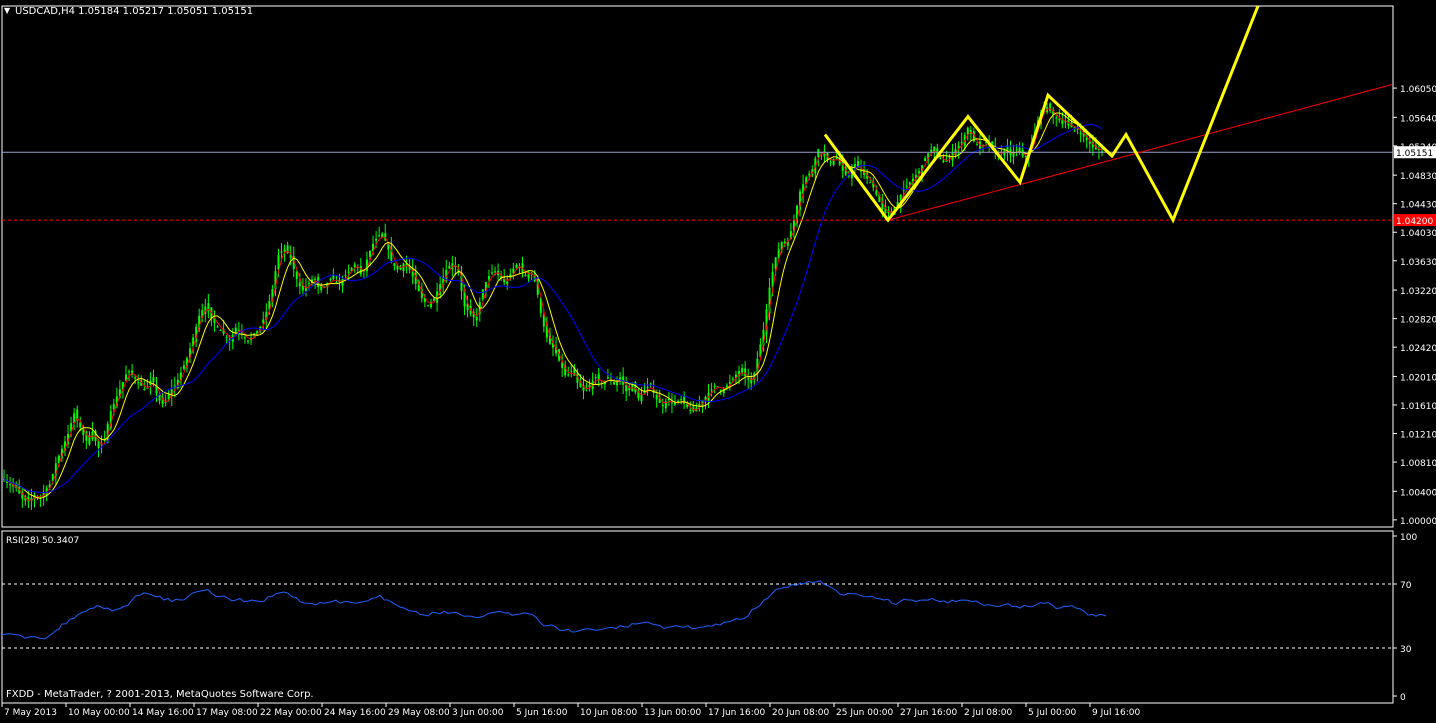 This screenshot has height=723, width=1436. What do you see at coordinates (542, 713) in the screenshot?
I see `time-tick-label: 5 Jun 16:00` at bounding box center [542, 713].